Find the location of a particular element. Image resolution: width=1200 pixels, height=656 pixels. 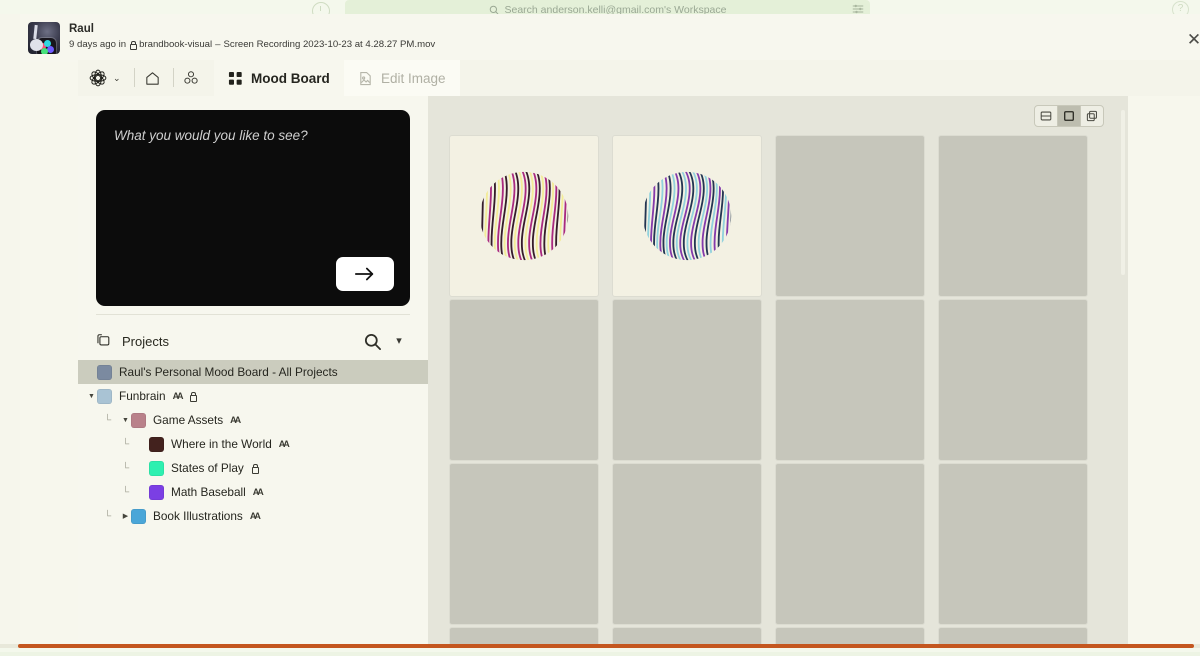

app-toolbar: ⌄ Mood Board Edit Image is located at coordinates (639, 78).